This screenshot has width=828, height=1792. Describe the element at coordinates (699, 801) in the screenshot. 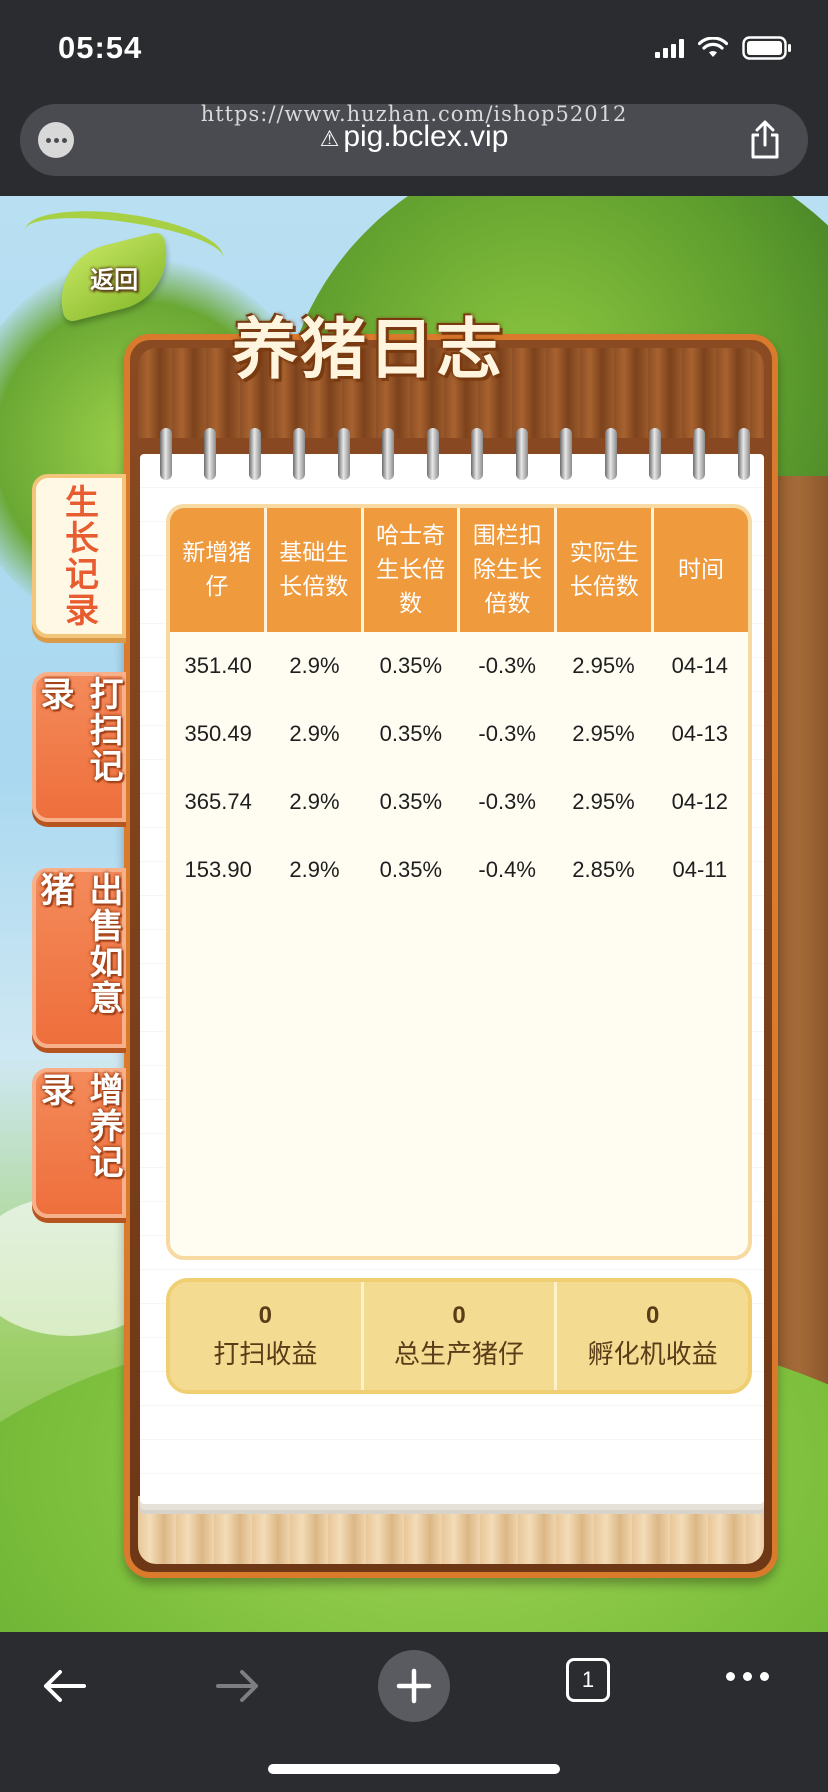

I see `table-cell: 04-12` at that location.